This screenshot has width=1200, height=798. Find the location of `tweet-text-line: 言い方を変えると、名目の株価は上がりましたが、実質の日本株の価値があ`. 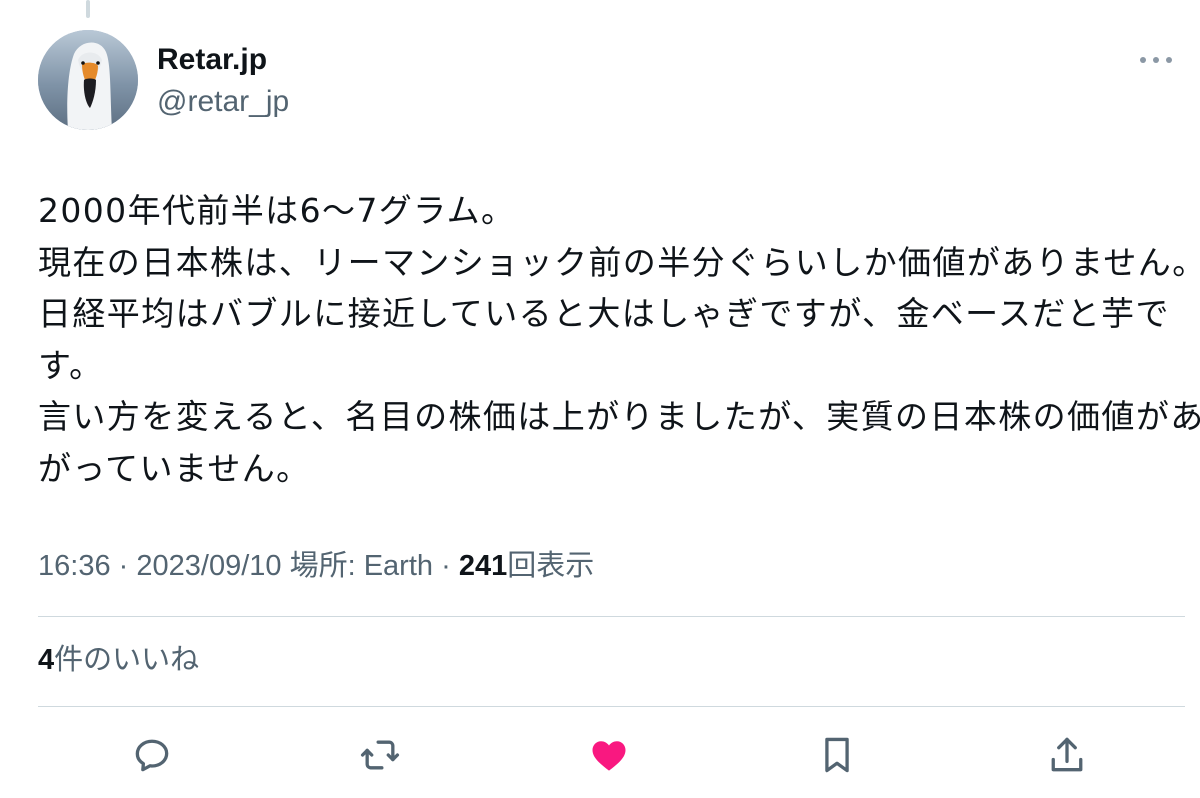

tweet-text-line: 言い方を変えると、名目の株価は上がりましたが、実質の日本株の価値があ is located at coordinates (619, 416).